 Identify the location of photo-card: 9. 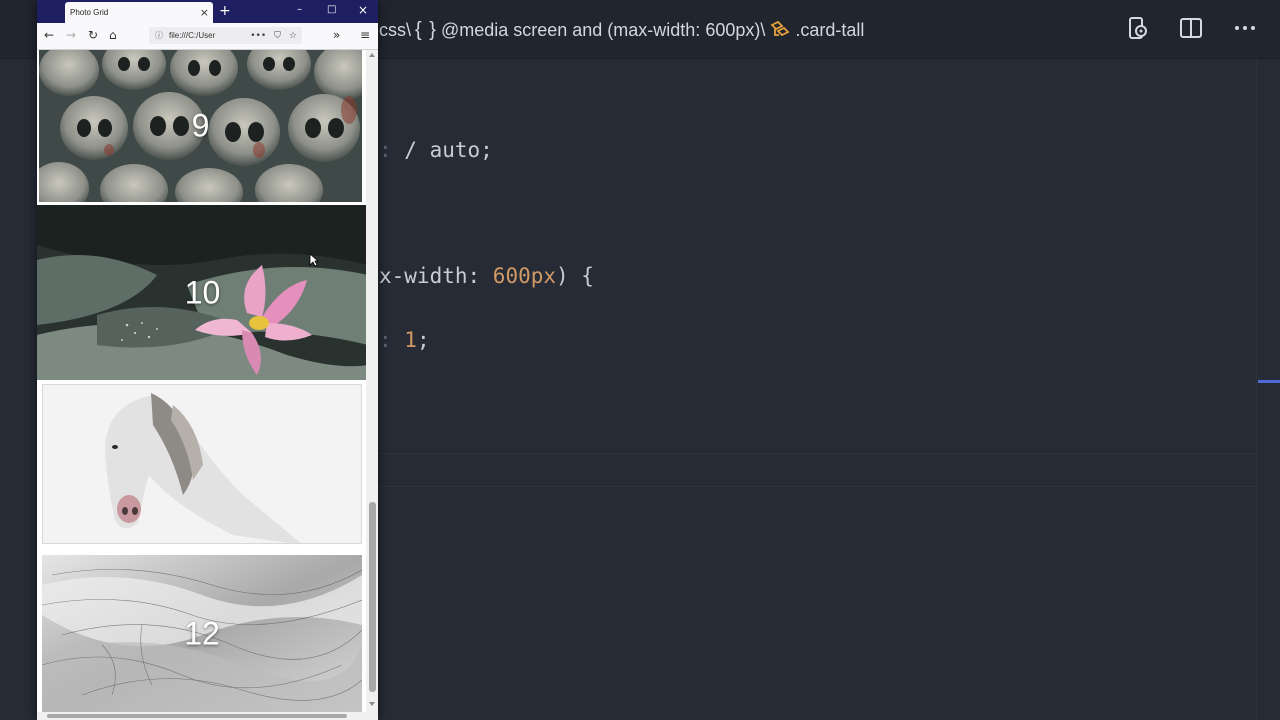
(200, 126).